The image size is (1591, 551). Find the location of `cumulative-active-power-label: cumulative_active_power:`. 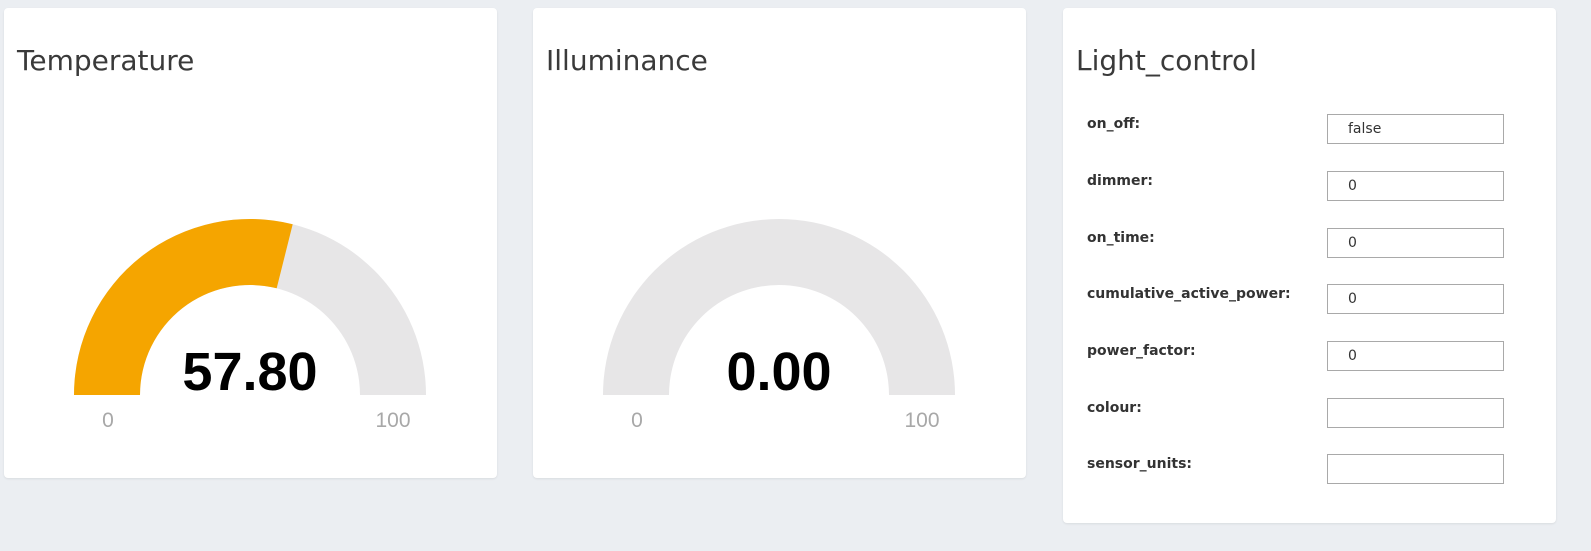

cumulative-active-power-label: cumulative_active_power: is located at coordinates (1189, 294).